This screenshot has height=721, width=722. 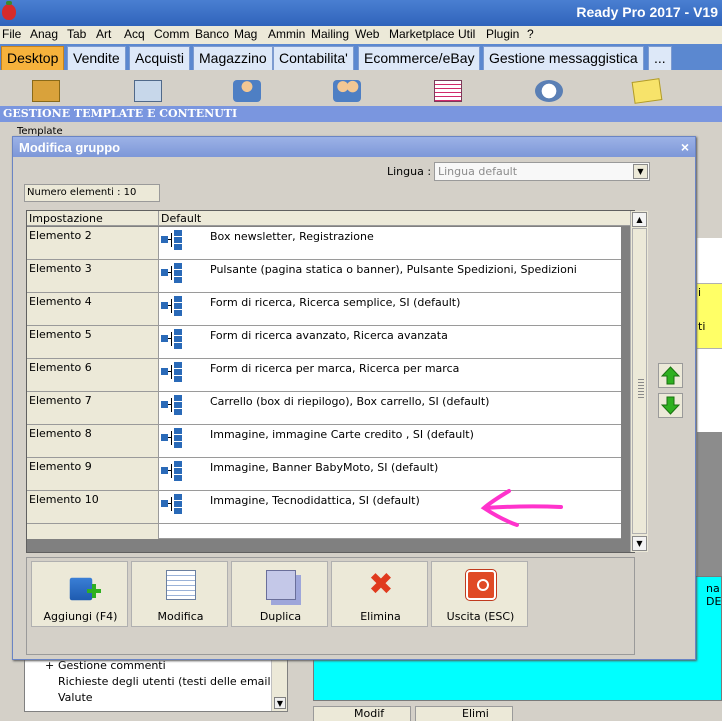 I want to click on arrow-up-icon, so click(x=670, y=375).